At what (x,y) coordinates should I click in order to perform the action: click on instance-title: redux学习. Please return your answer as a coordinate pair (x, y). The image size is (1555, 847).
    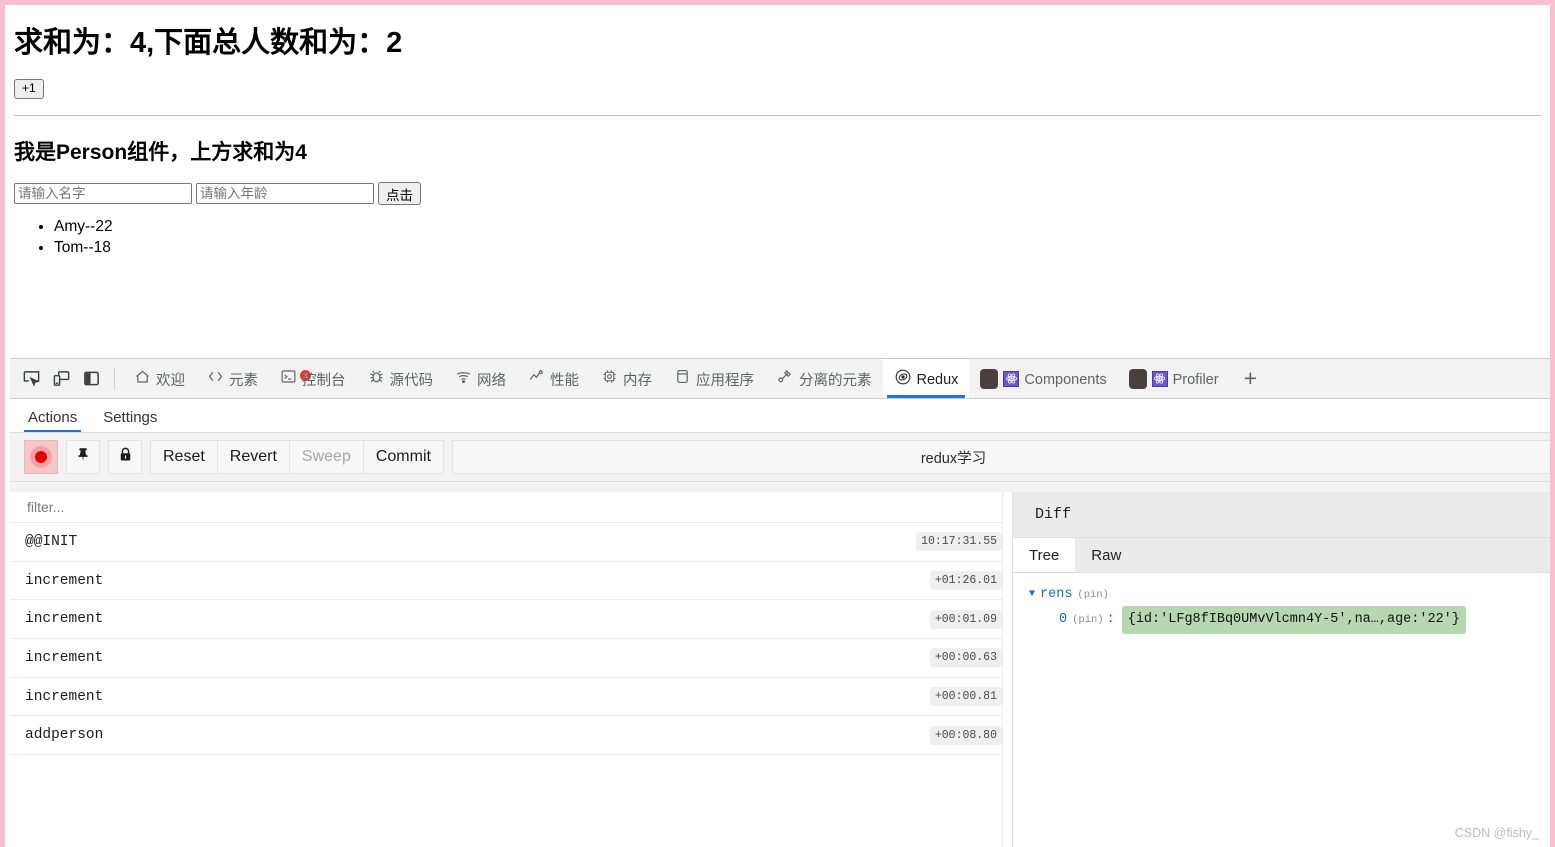
    Looking at the image, I should click on (953, 458).